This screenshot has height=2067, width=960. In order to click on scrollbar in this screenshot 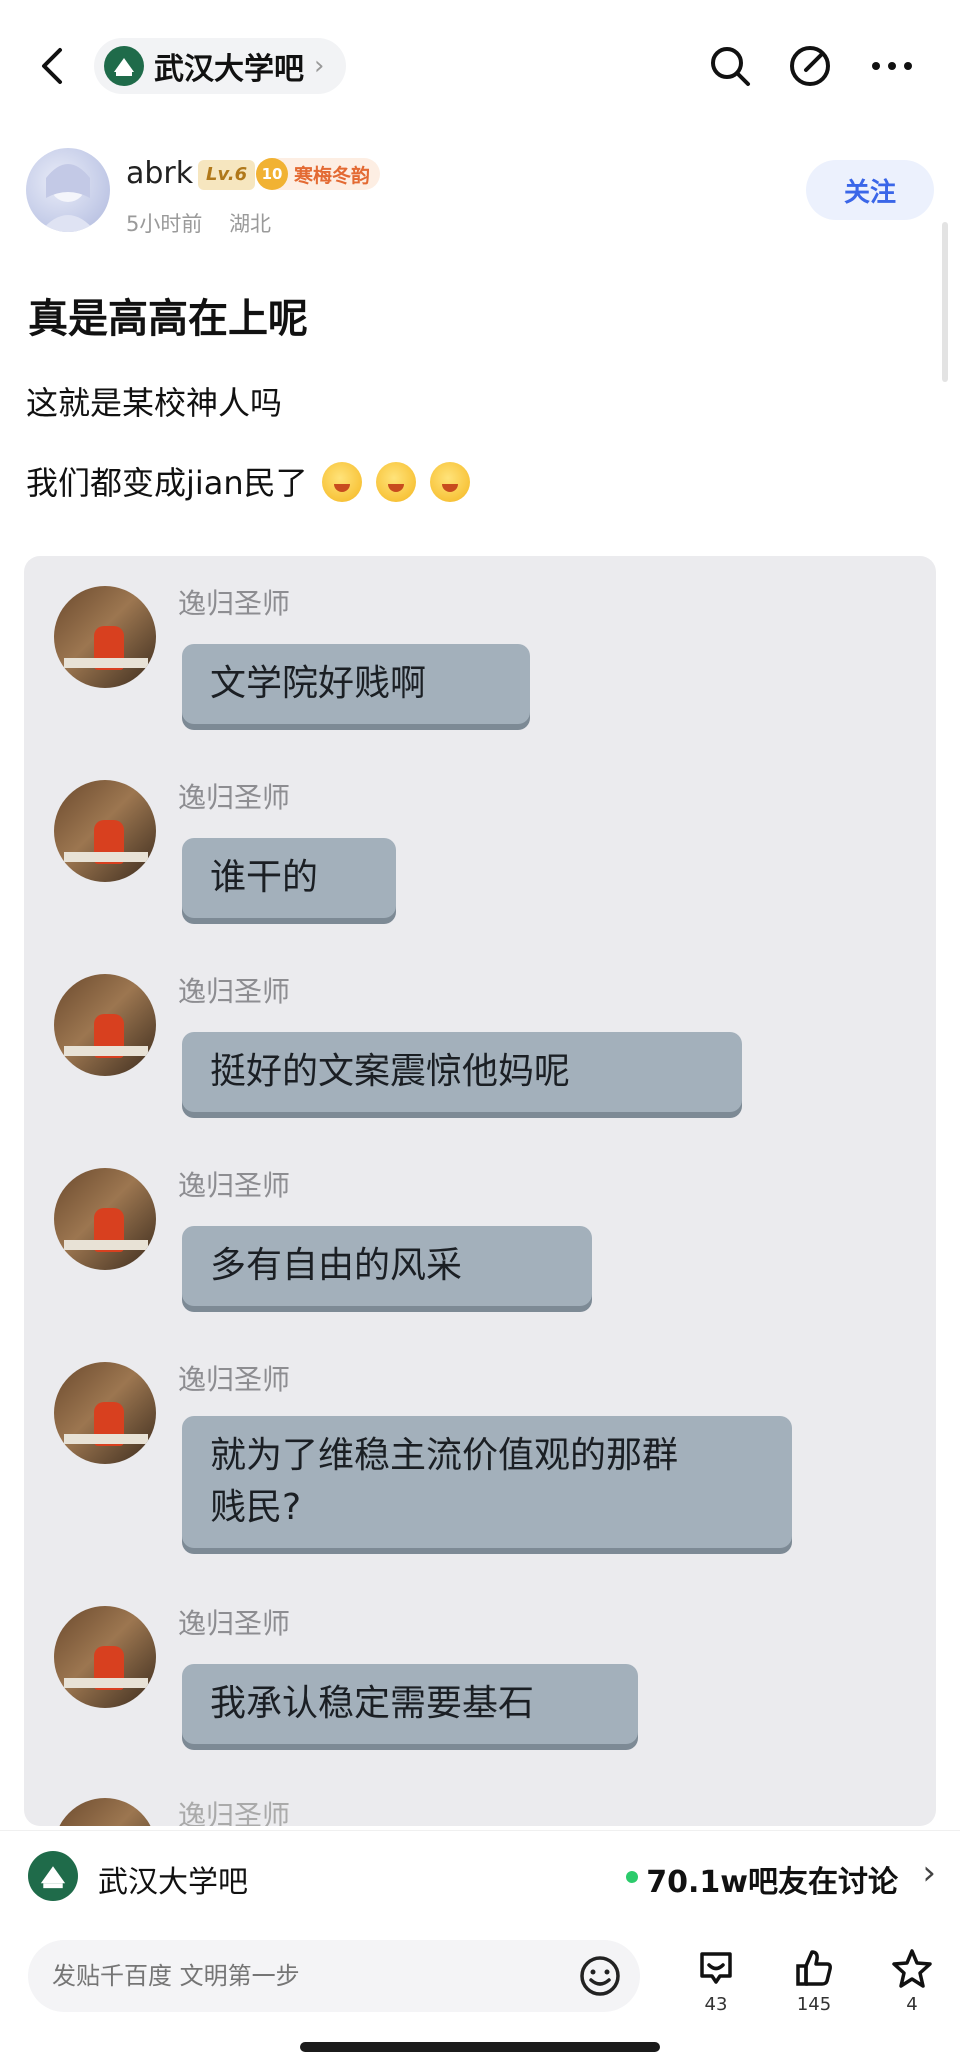, I will do `click(945, 302)`.